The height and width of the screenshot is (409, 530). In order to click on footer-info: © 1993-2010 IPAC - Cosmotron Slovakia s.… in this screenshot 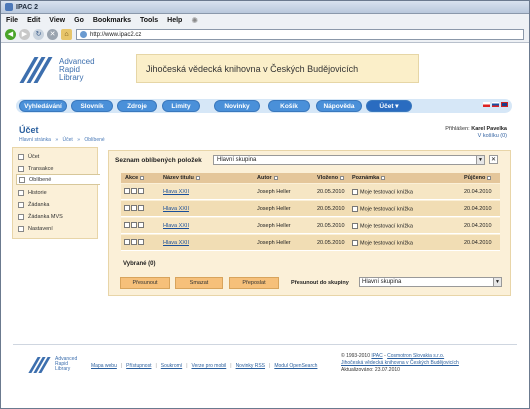, I will do `click(400, 363)`.